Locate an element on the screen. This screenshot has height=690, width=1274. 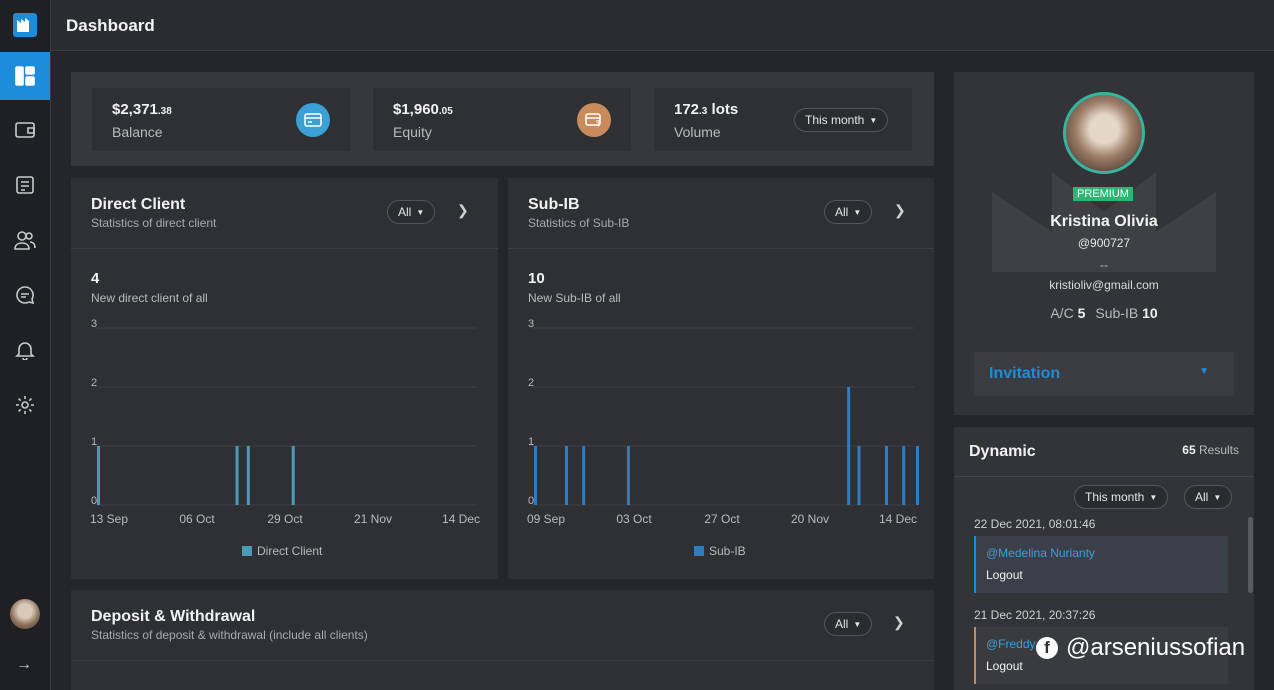
sidebar-item-notifications is located at coordinates (25, 350).